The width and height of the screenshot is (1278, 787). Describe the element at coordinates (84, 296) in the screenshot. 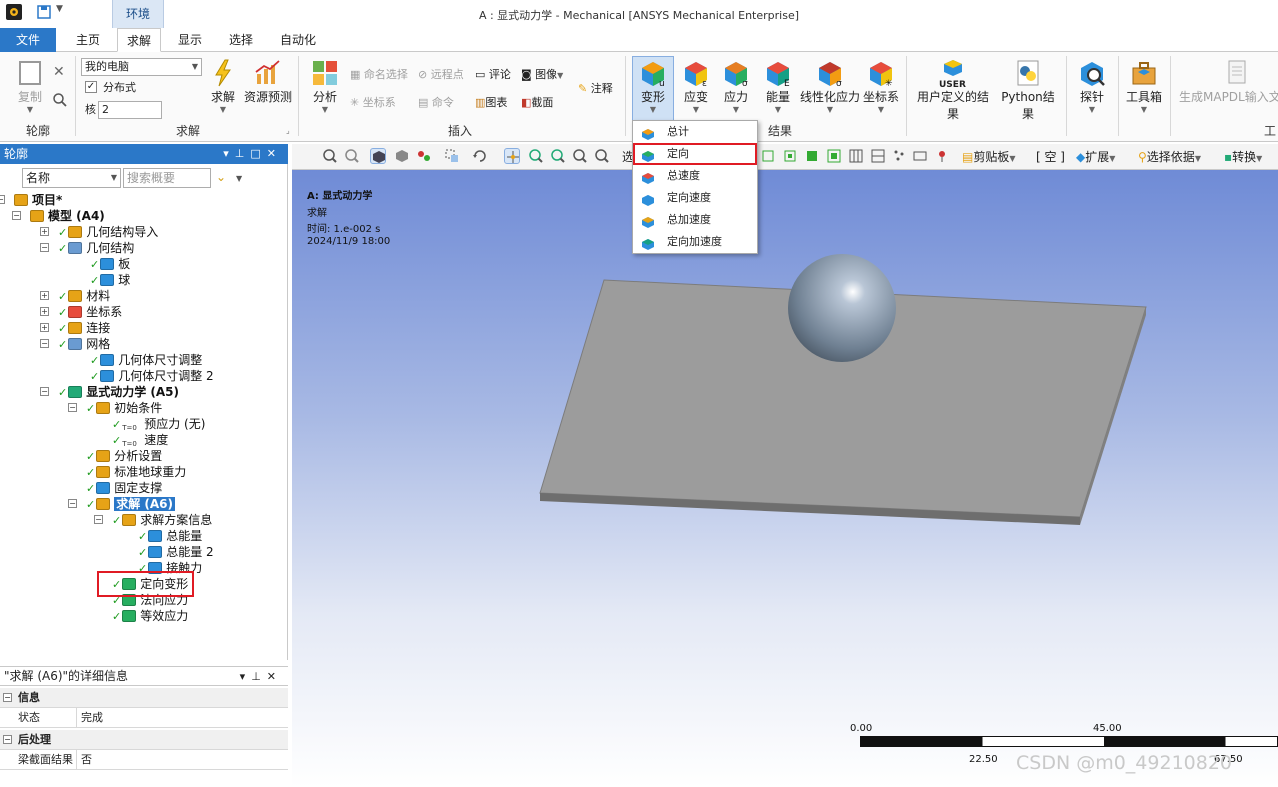

I see `tree-item: ✓ 材料` at that location.